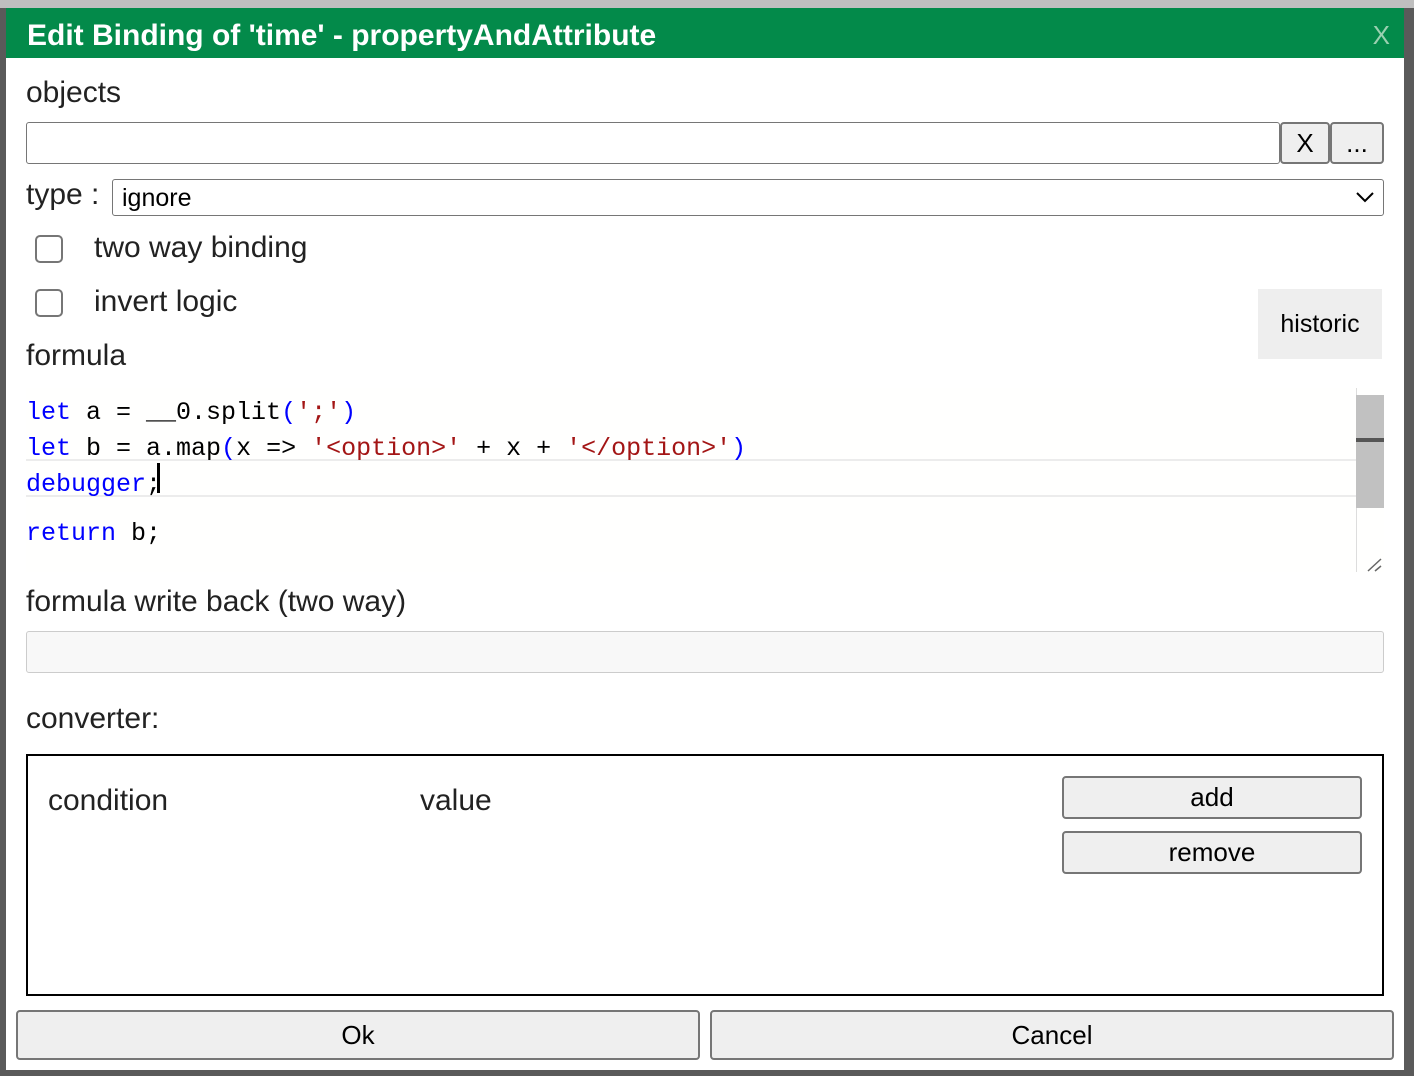  Describe the element at coordinates (1212, 852) in the screenshot. I see `remove-button: remove` at that location.